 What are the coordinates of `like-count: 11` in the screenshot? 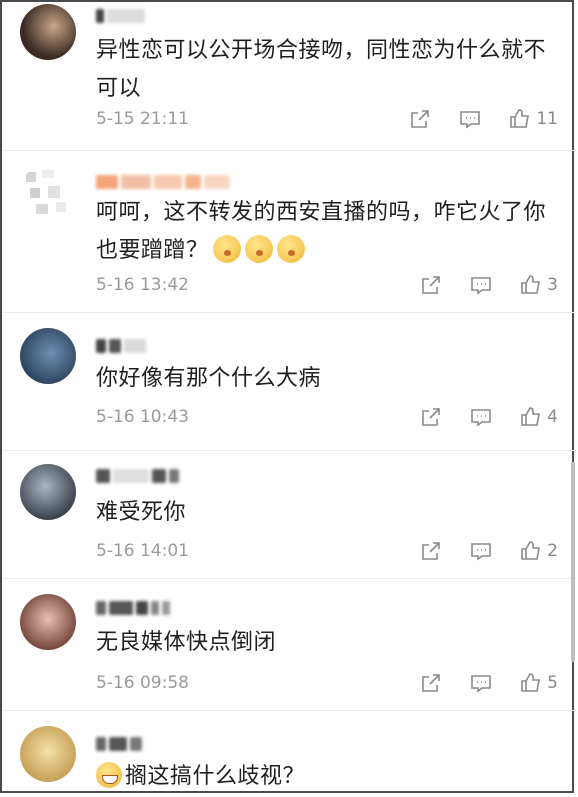 It's located at (547, 119).